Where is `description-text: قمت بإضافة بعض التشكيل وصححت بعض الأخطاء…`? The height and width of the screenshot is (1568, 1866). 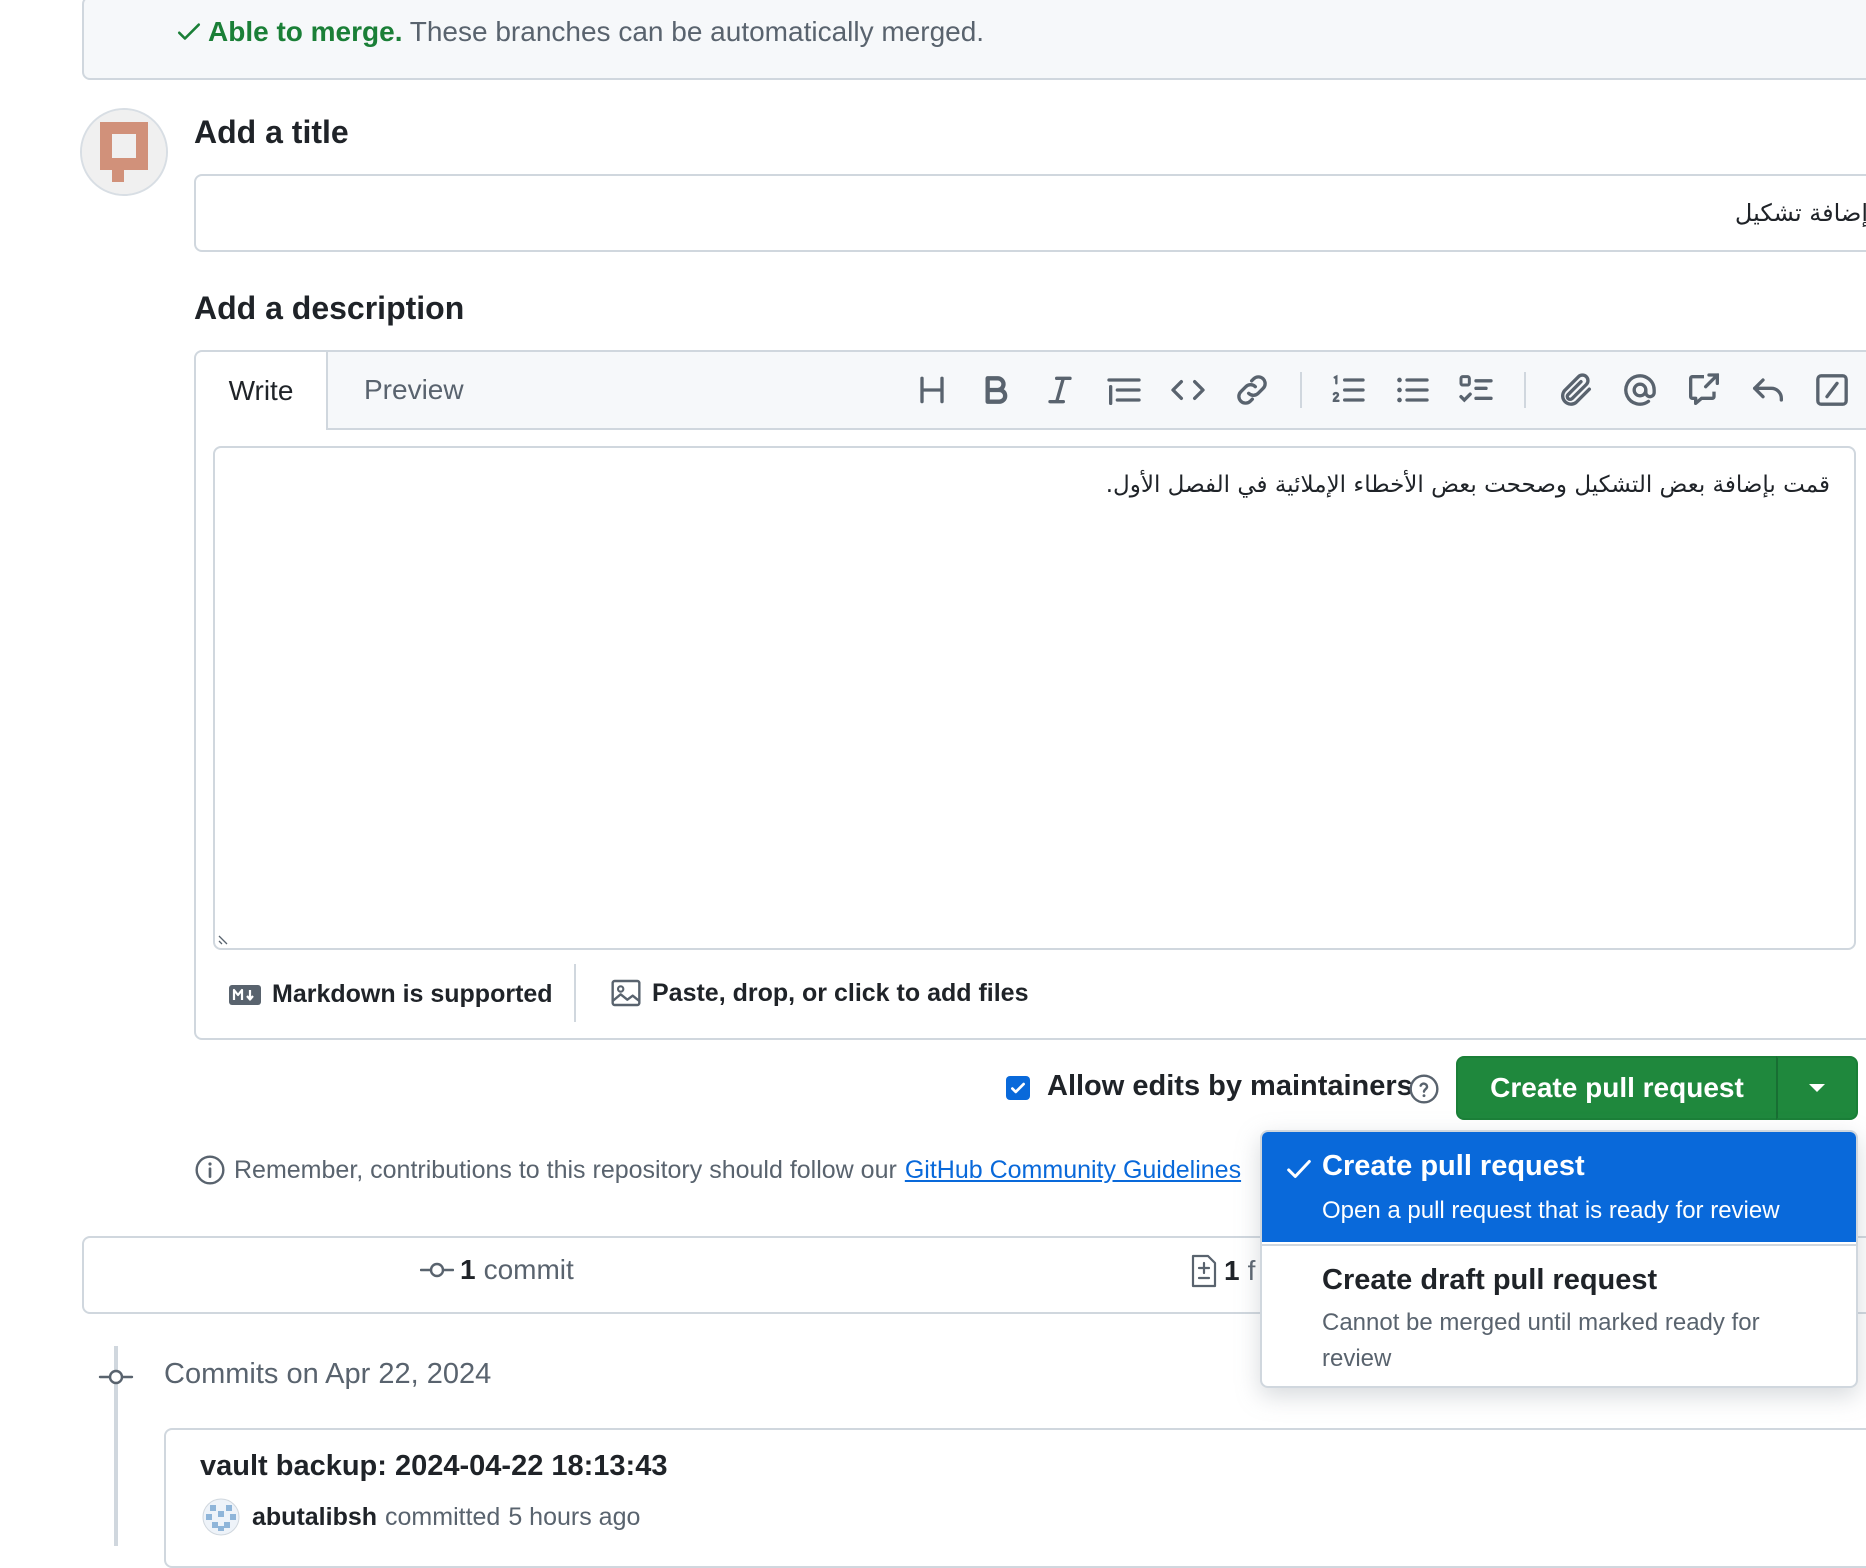
description-text: قمت بإضافة بعض التشكيل وصححت بعض الأخطاء… is located at coordinates (1467, 485).